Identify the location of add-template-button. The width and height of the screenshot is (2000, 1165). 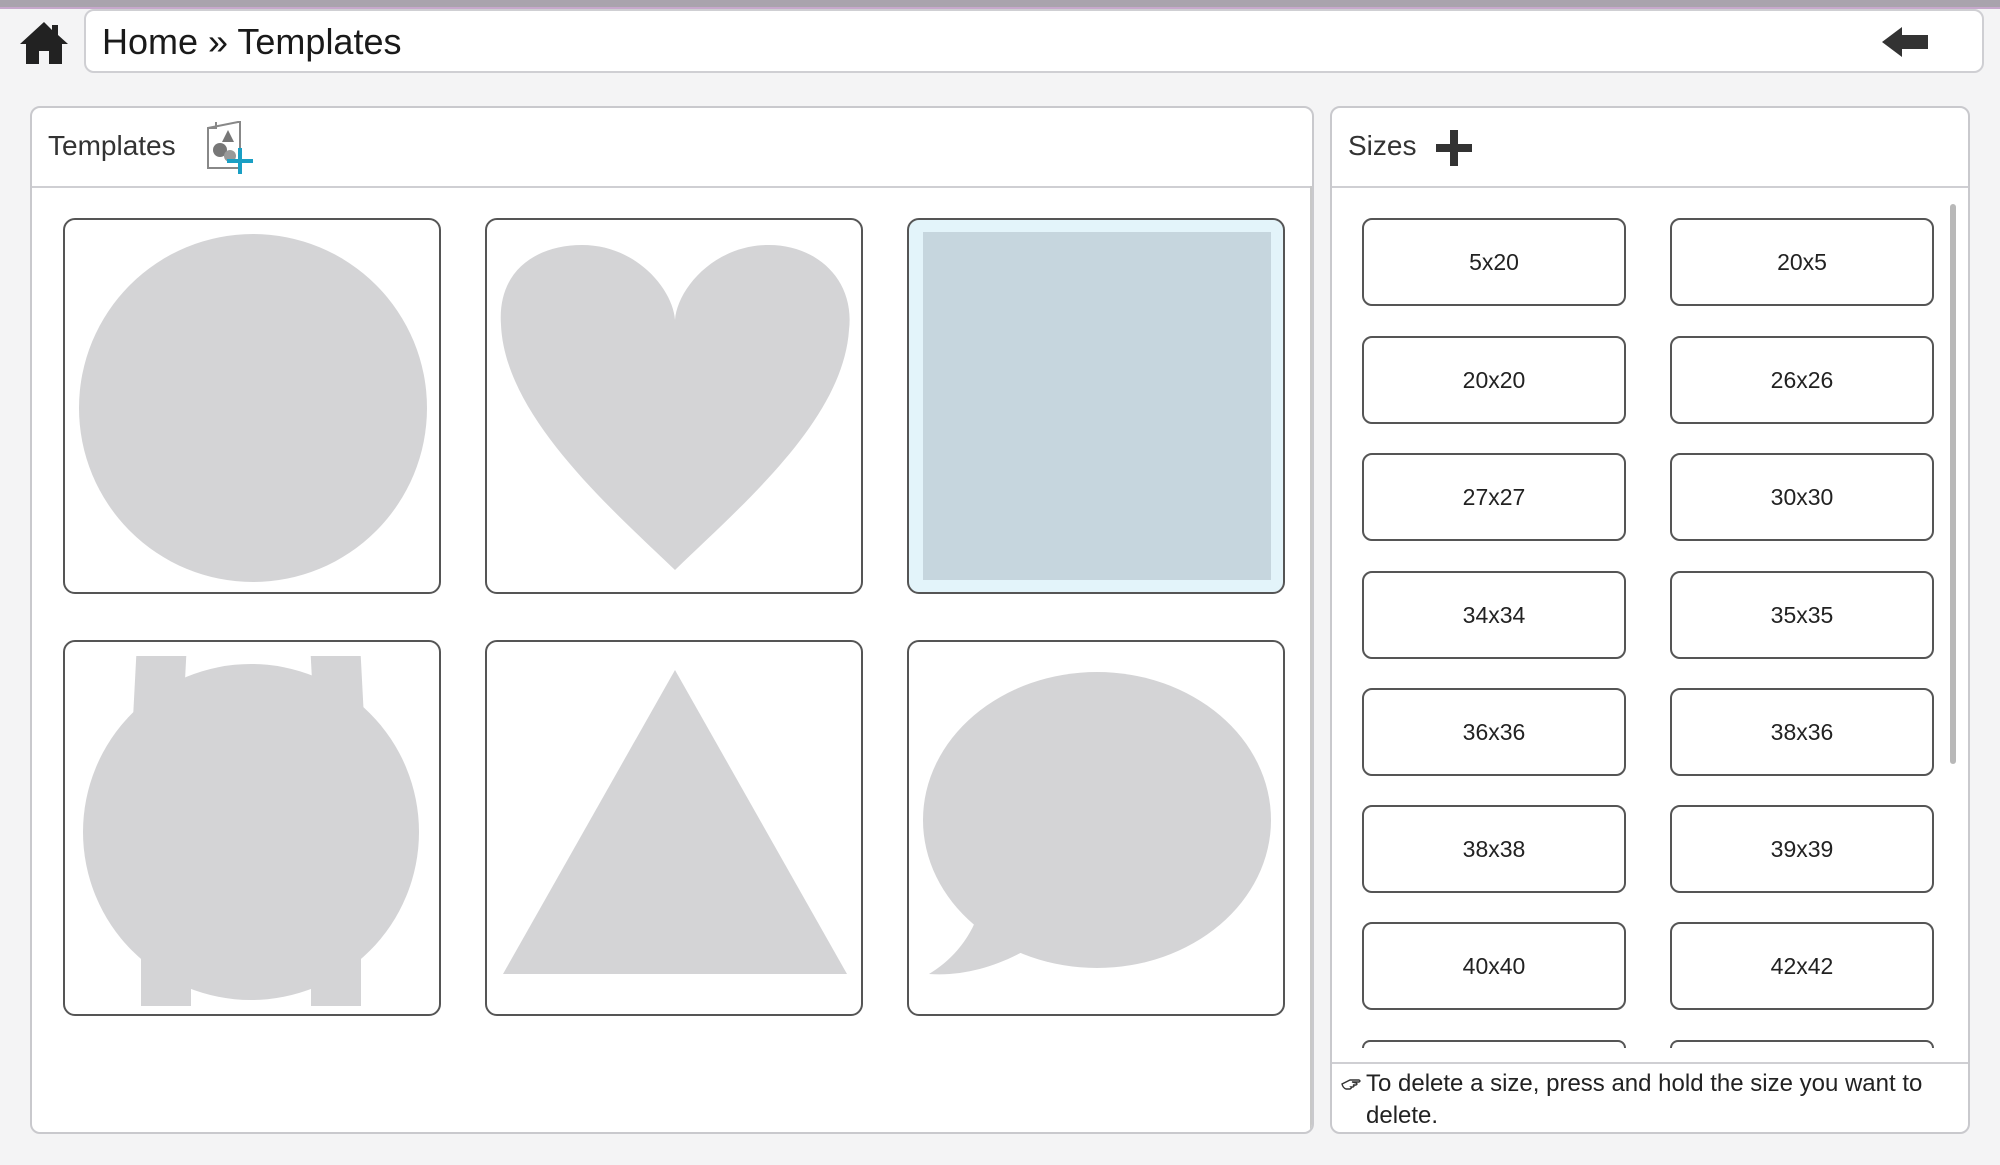
(230, 148).